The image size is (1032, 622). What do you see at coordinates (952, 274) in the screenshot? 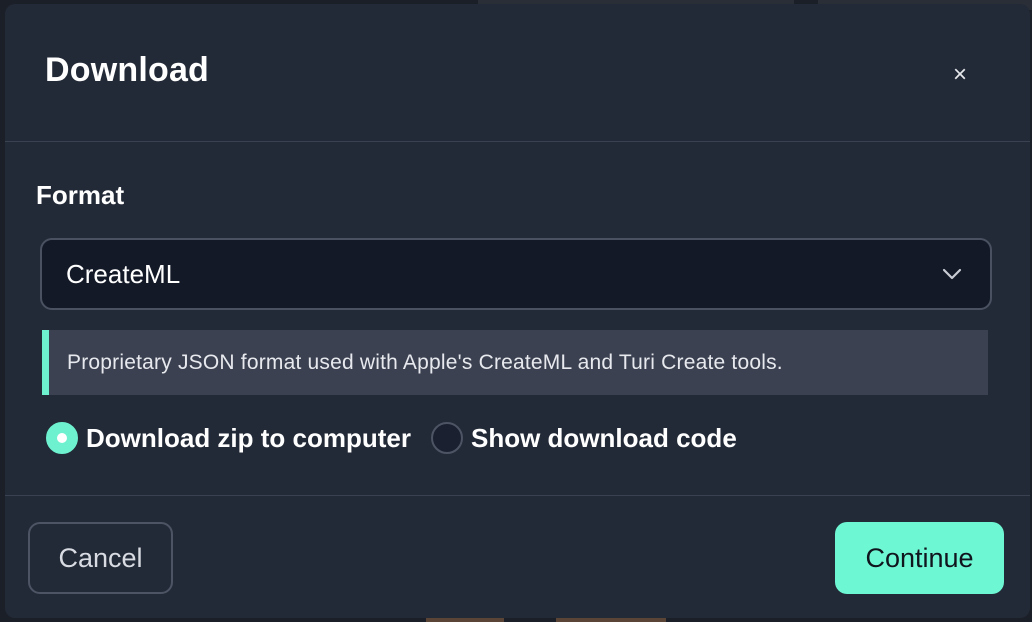
I see `chevron-down-icon` at bounding box center [952, 274].